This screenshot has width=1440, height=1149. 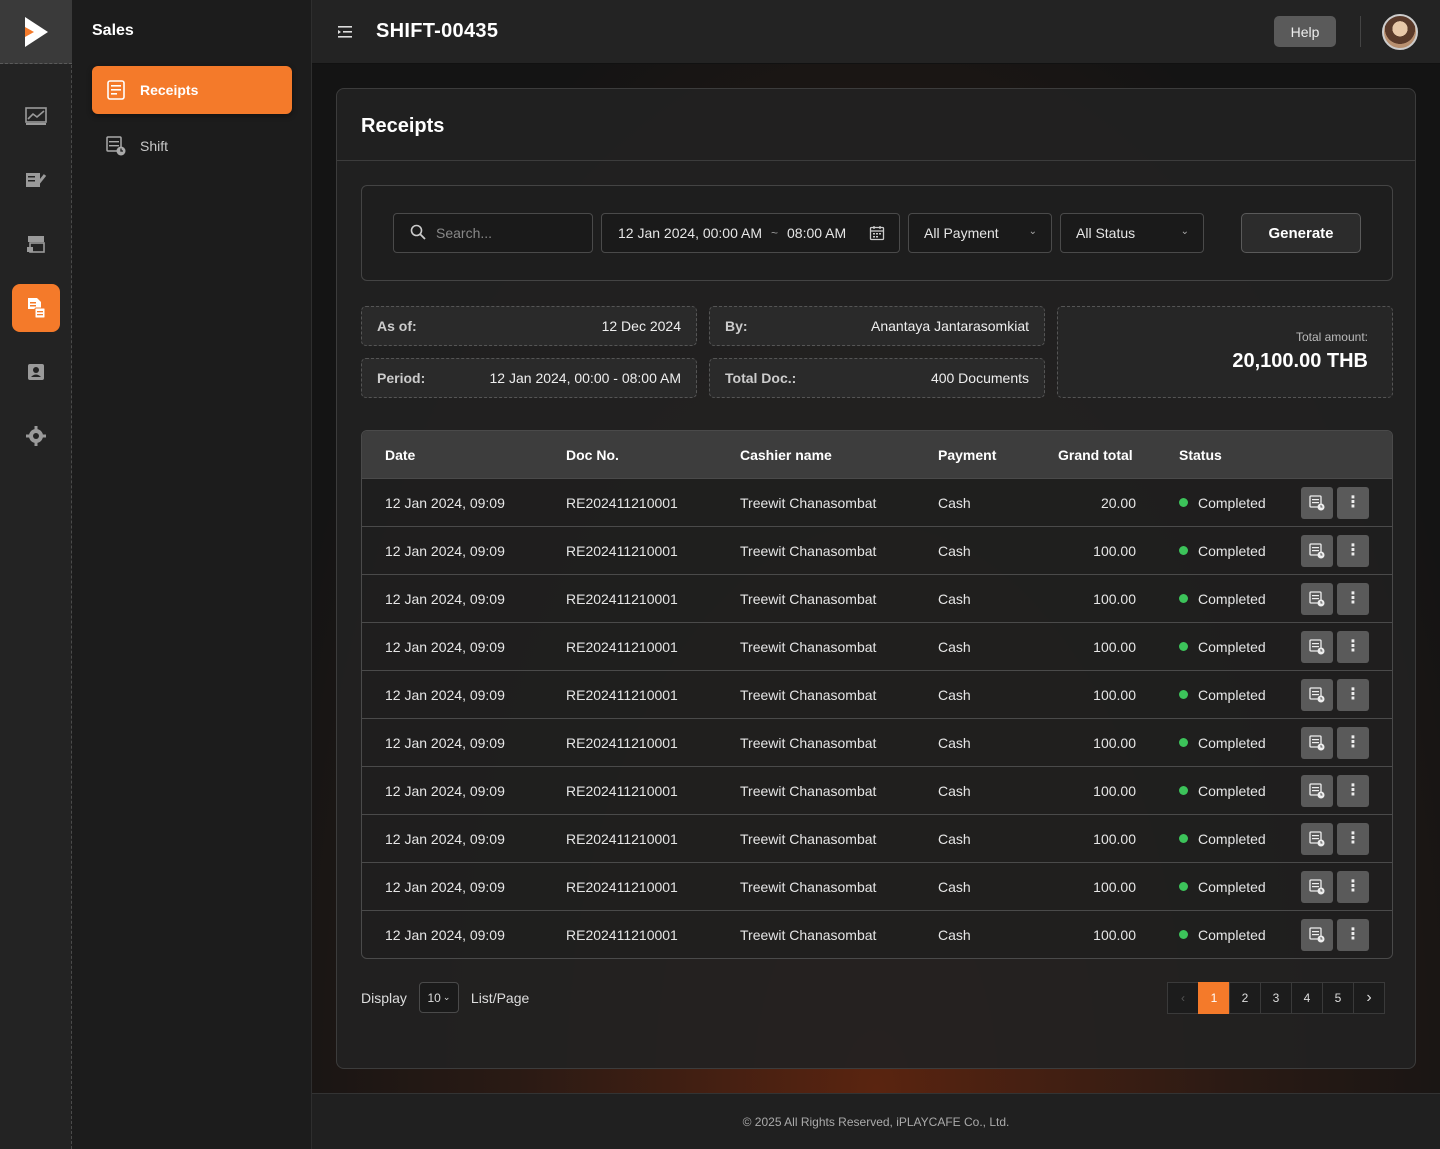 What do you see at coordinates (980, 233) in the screenshot?
I see `payment-select: All Payment ⌄` at bounding box center [980, 233].